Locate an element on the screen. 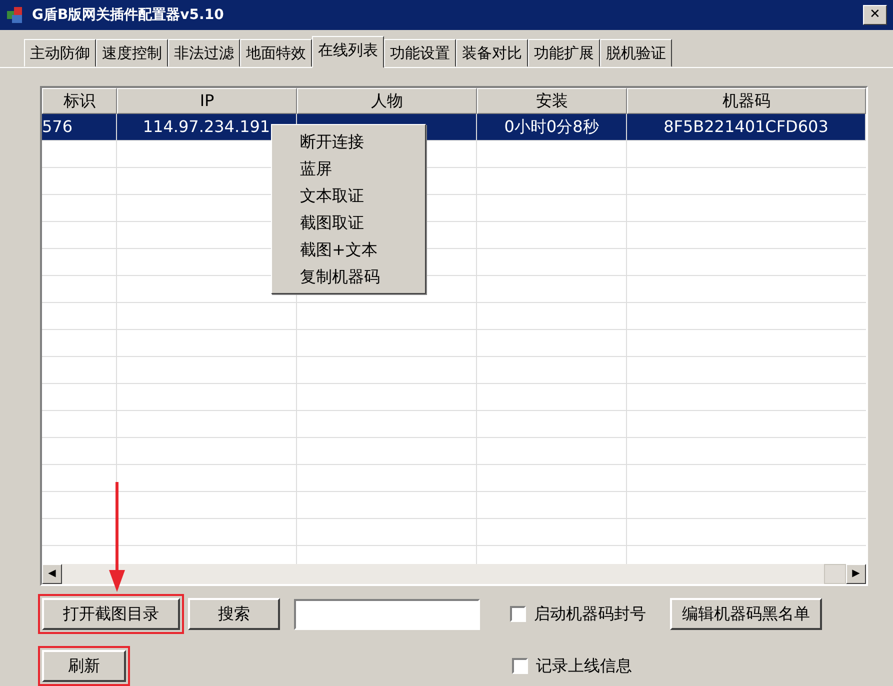 The width and height of the screenshot is (893, 686). menu-item: 截图+文本 is located at coordinates (348, 249).